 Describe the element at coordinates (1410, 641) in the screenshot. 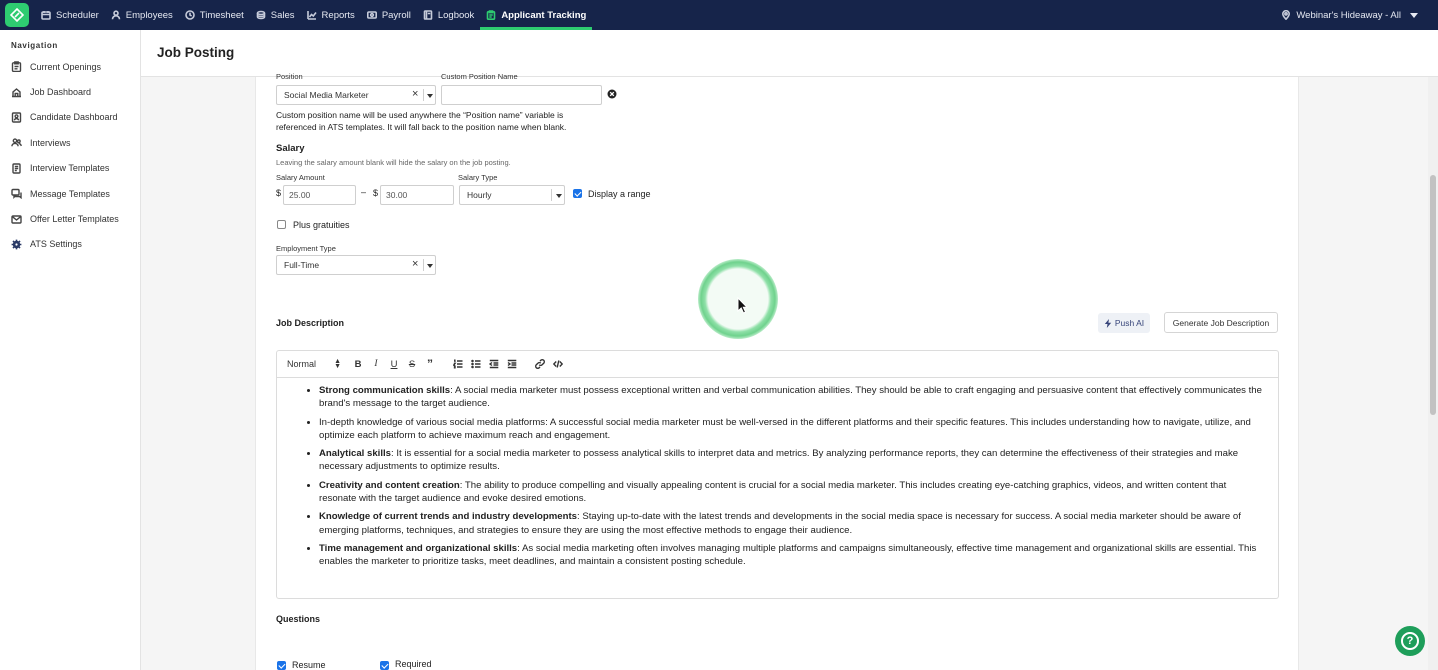

I see `help-button: ?` at that location.